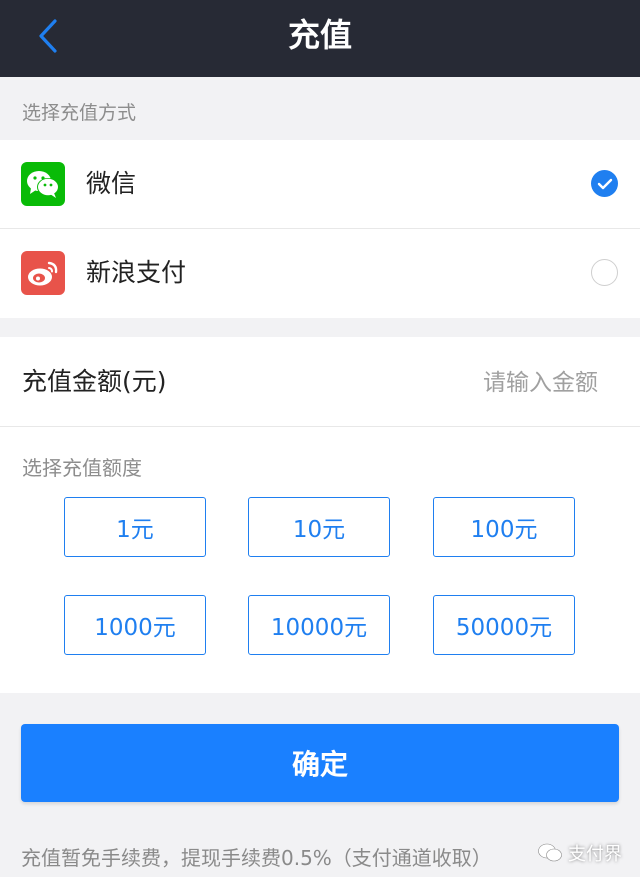 The width and height of the screenshot is (640, 877). Describe the element at coordinates (319, 625) in the screenshot. I see `quota-button-10000: 10000元` at that location.